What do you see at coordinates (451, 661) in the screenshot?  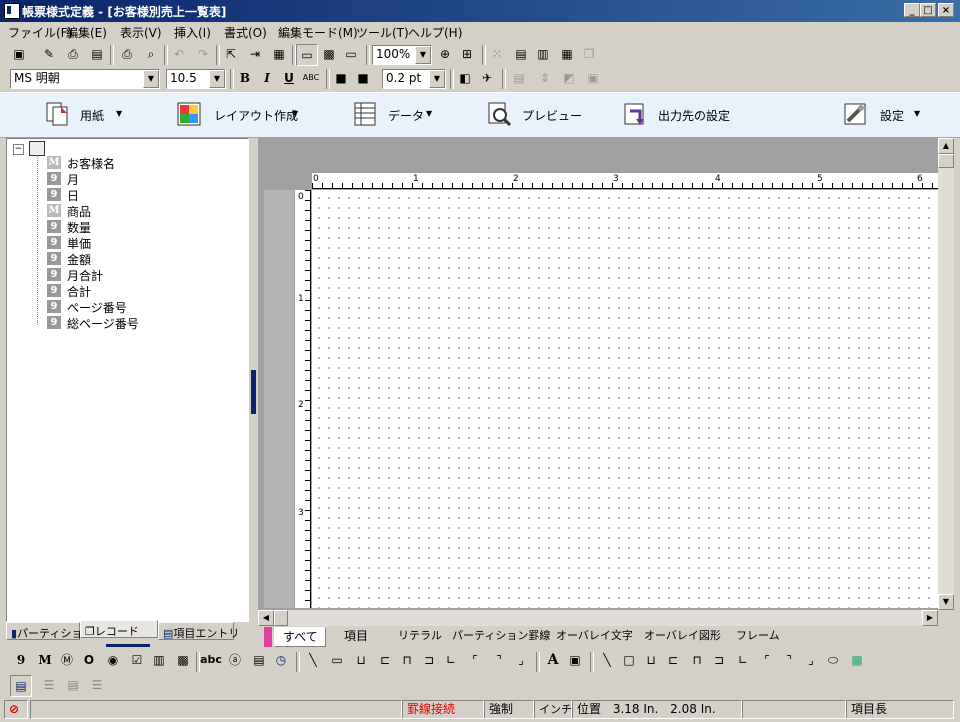 I see `corner-bl-icon: ∟` at bounding box center [451, 661].